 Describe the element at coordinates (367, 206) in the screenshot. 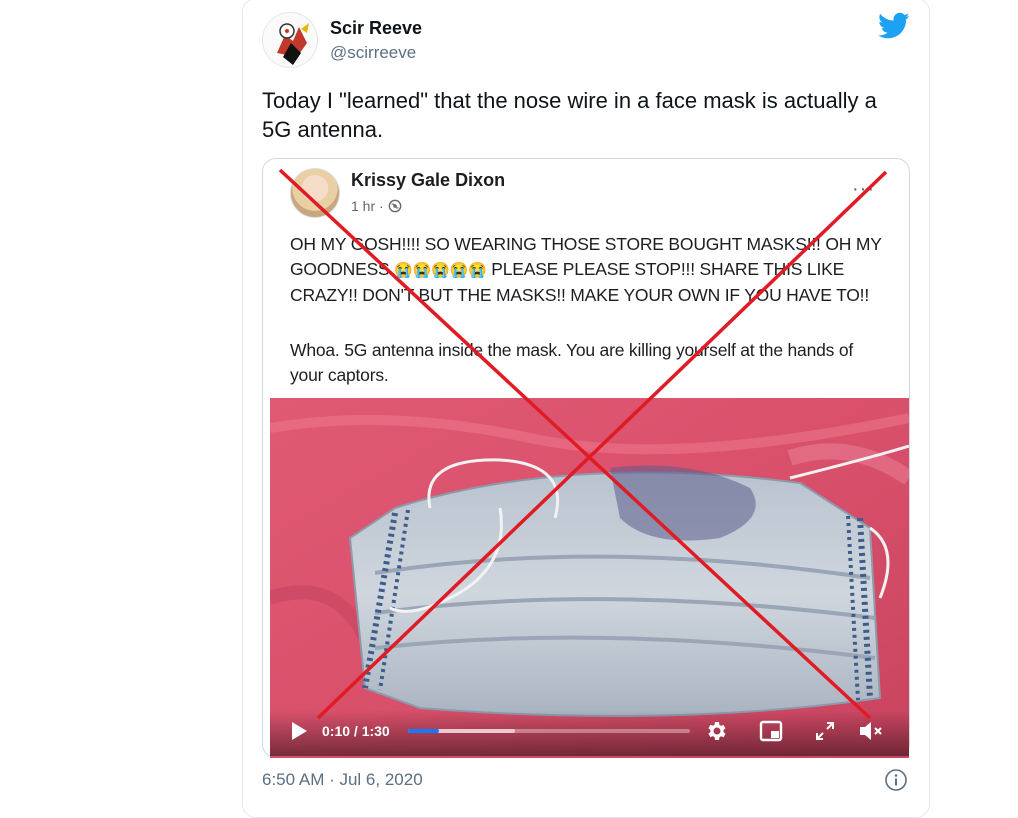

I see `post-time-label: 1 hr ·` at that location.